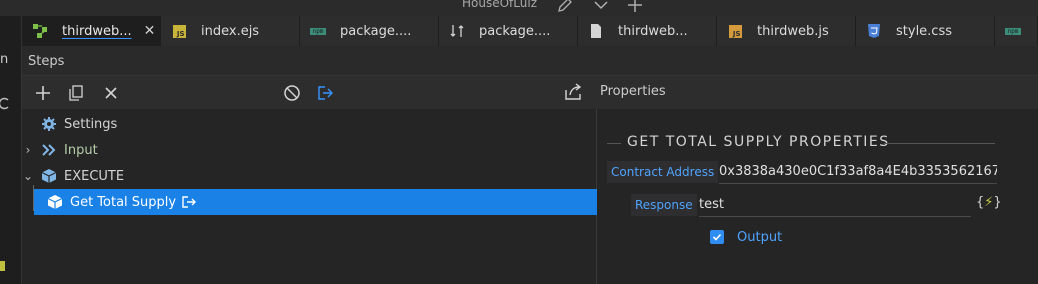 This screenshot has height=284, width=1038. What do you see at coordinates (28, 150) in the screenshot?
I see `chevron-right-icon: ›` at bounding box center [28, 150].